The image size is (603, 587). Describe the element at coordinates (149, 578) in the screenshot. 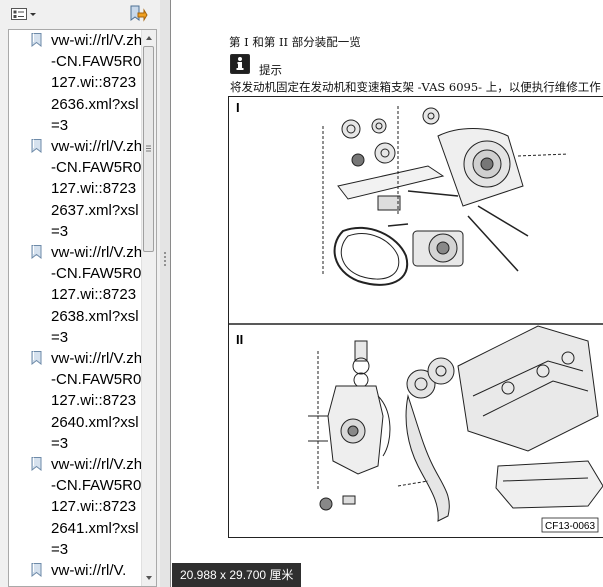

I see `scroll-down-arrow-icon` at that location.